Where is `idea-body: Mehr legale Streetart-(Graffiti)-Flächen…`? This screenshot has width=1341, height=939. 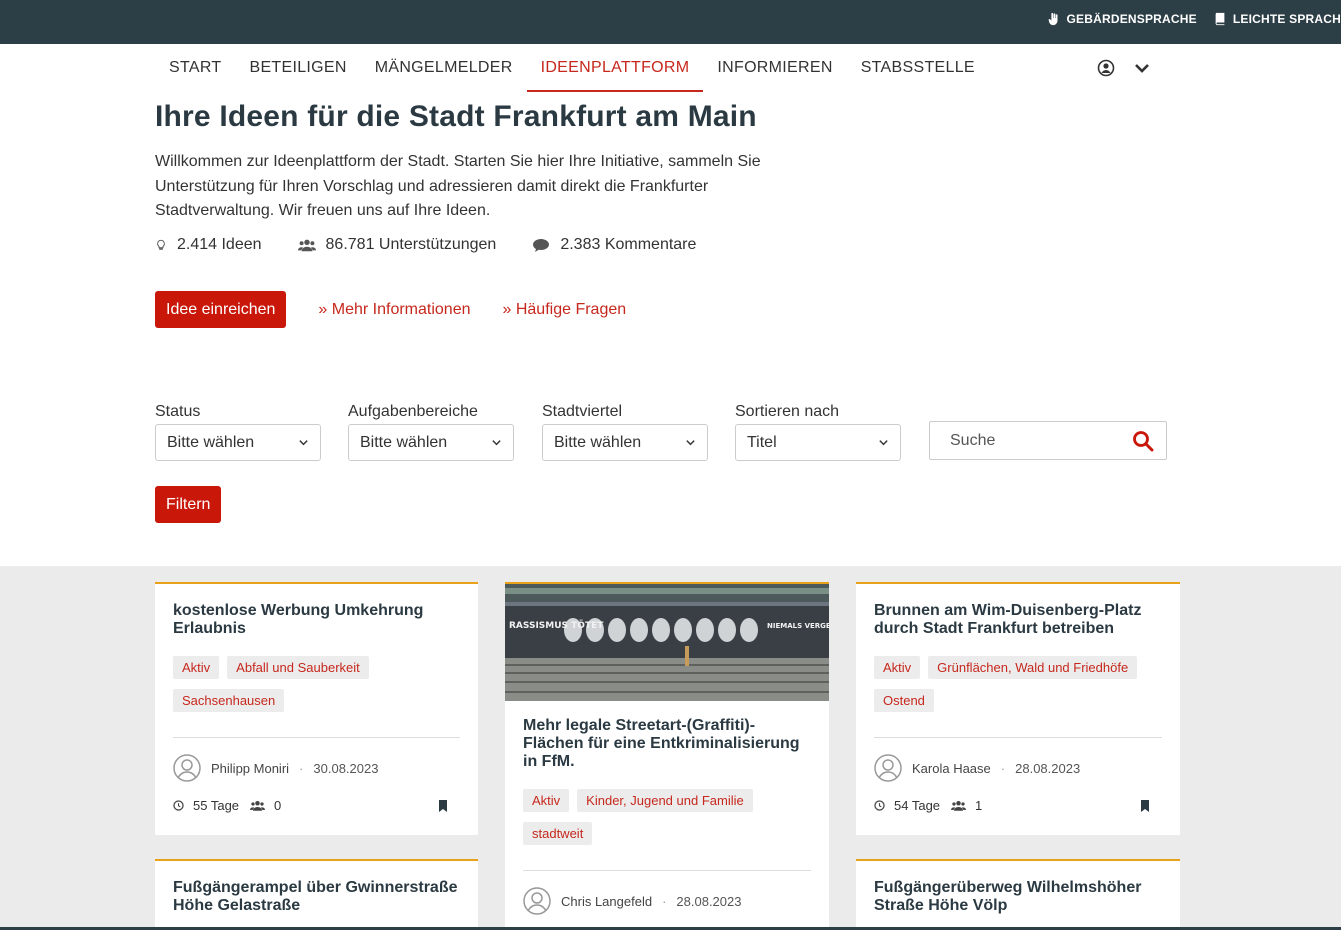
idea-body: Mehr legale Streetart-(Graffiti)-Flächen… is located at coordinates (667, 808).